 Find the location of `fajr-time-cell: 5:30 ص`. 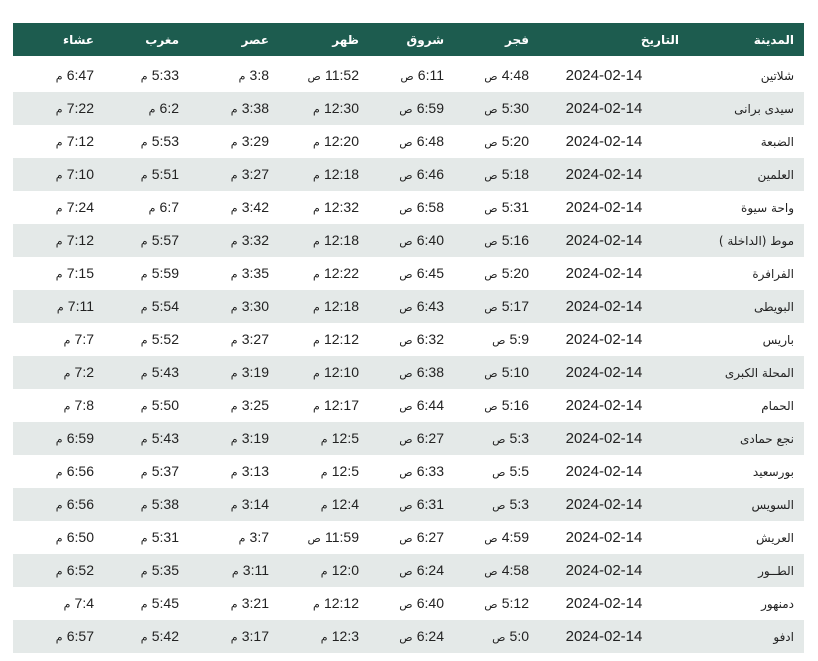

fajr-time-cell: 5:30 ص is located at coordinates (496, 108).